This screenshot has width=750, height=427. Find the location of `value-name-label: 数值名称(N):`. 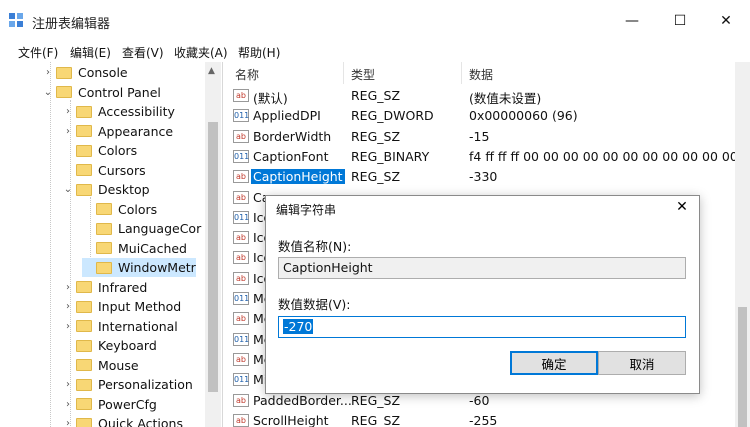

value-name-label: 数值名称(N): is located at coordinates (315, 246).